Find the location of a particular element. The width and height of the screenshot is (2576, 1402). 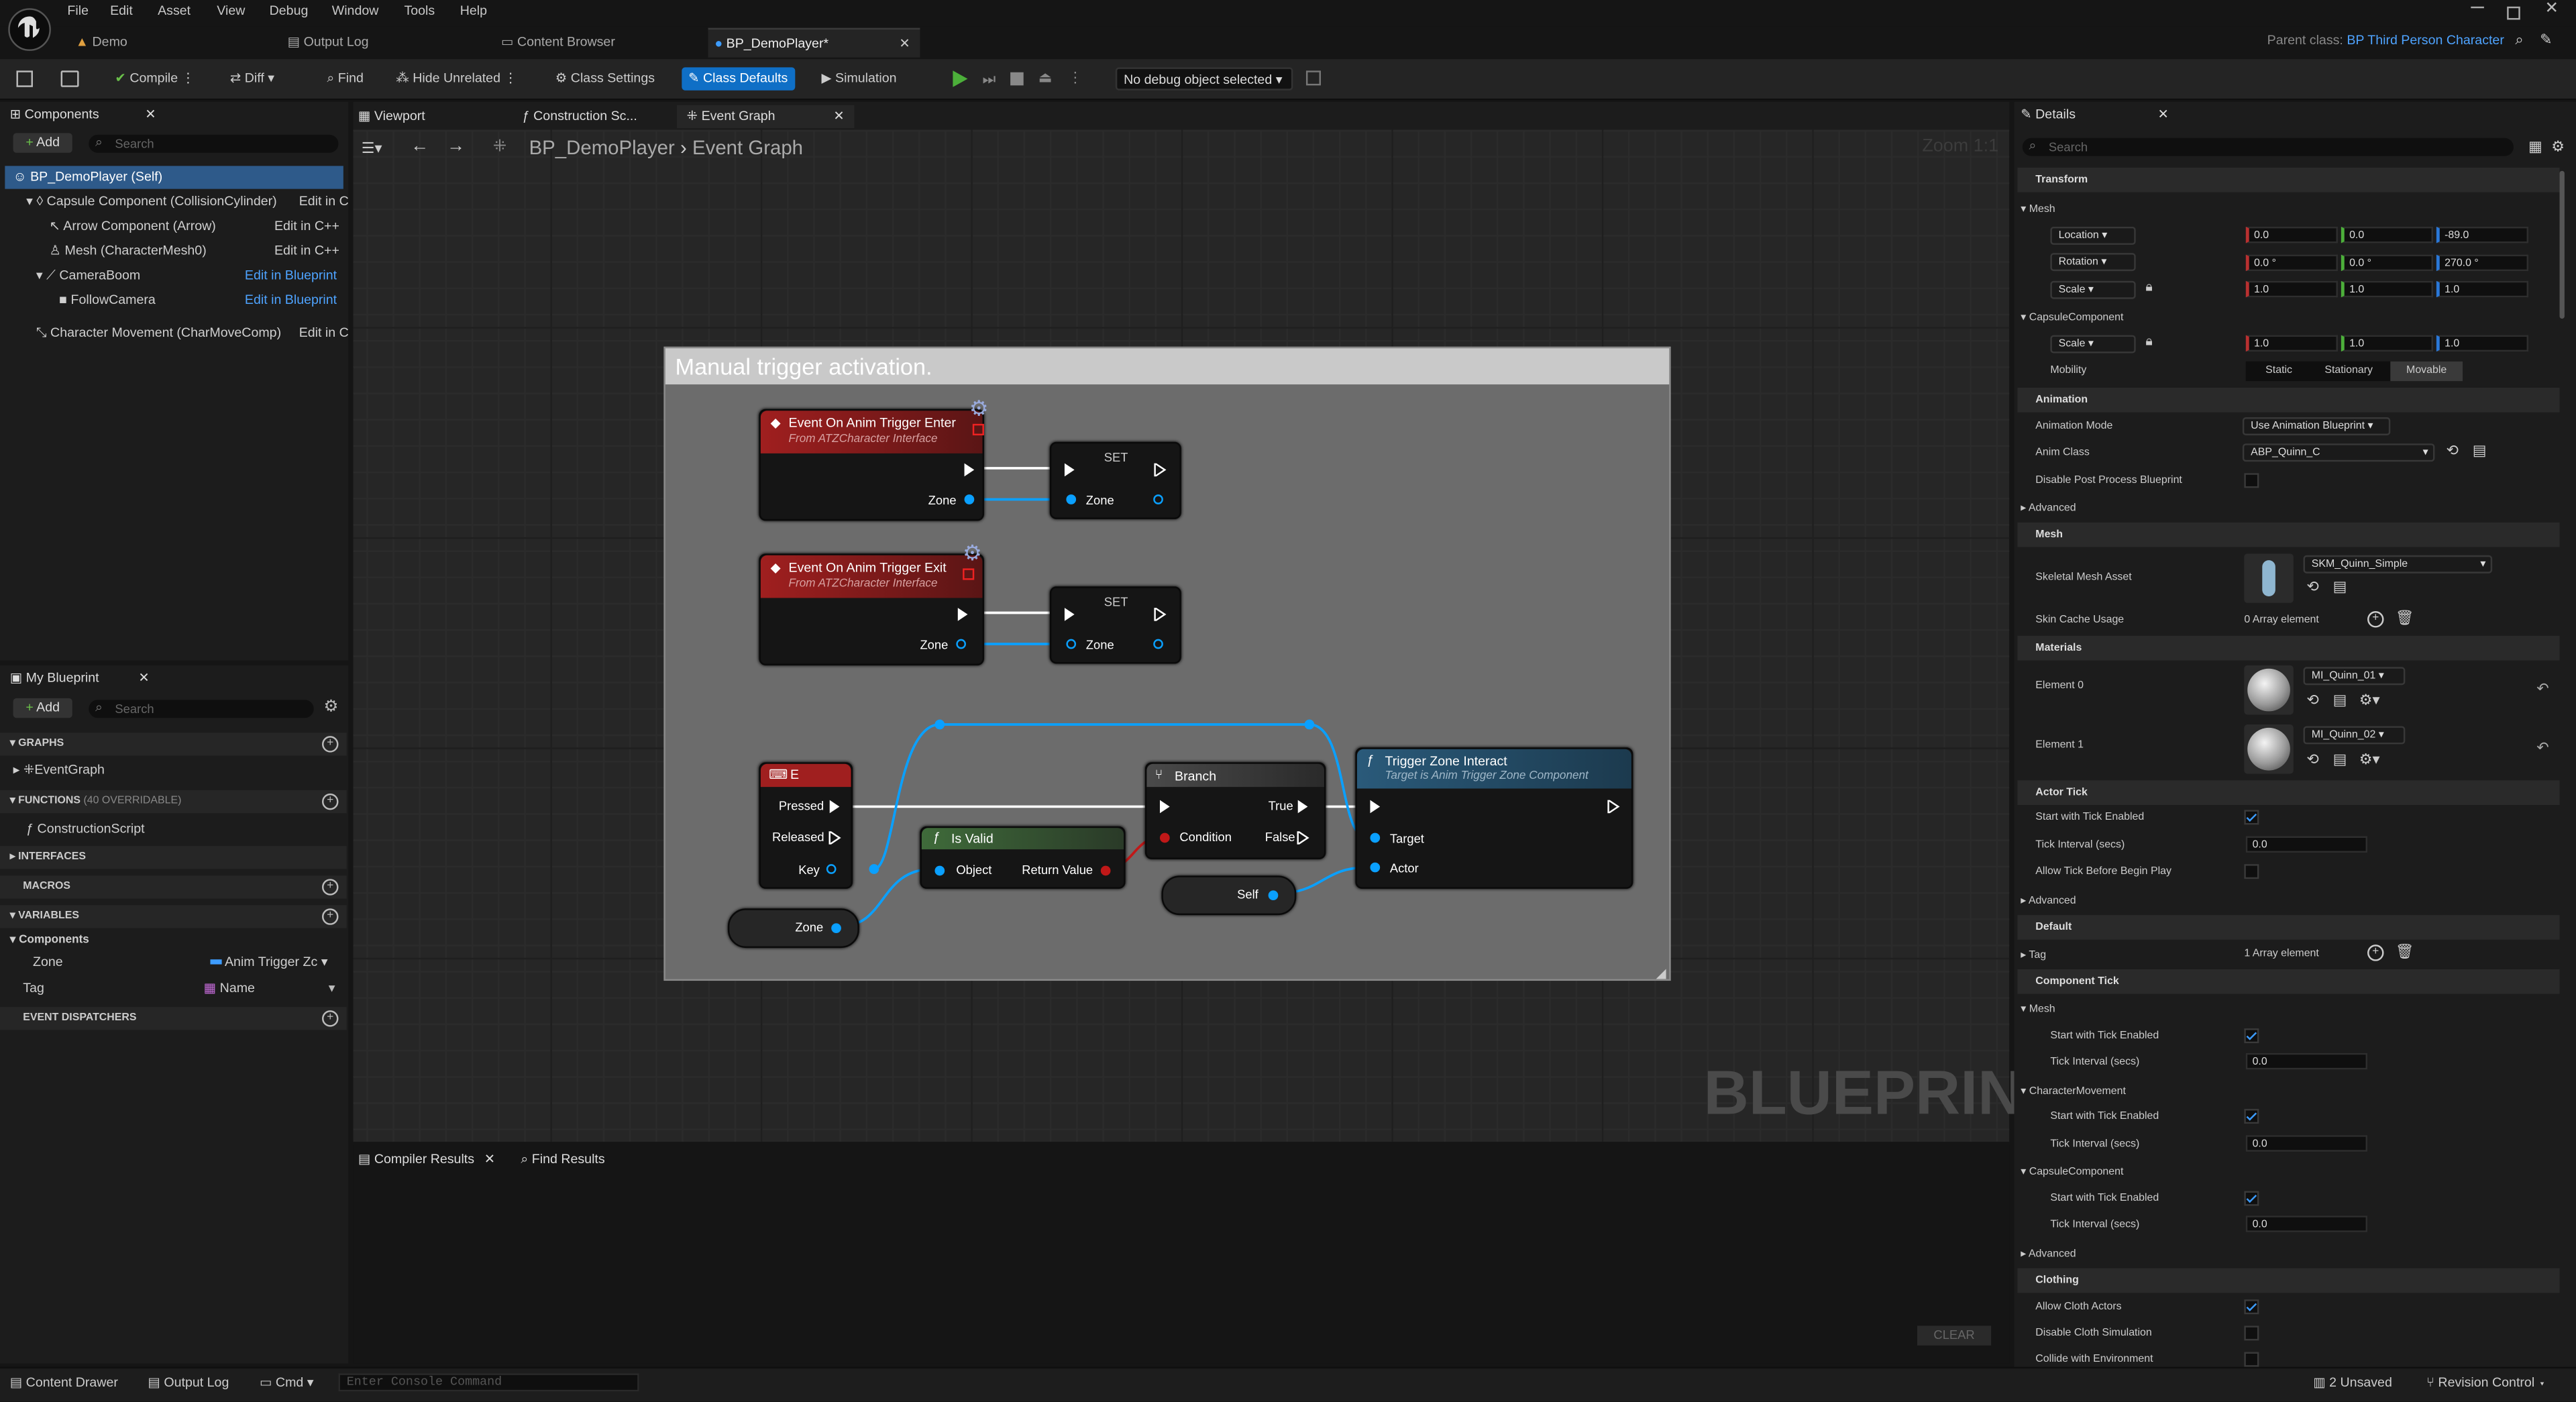

material1-thumbnail is located at coordinates (2269, 749).